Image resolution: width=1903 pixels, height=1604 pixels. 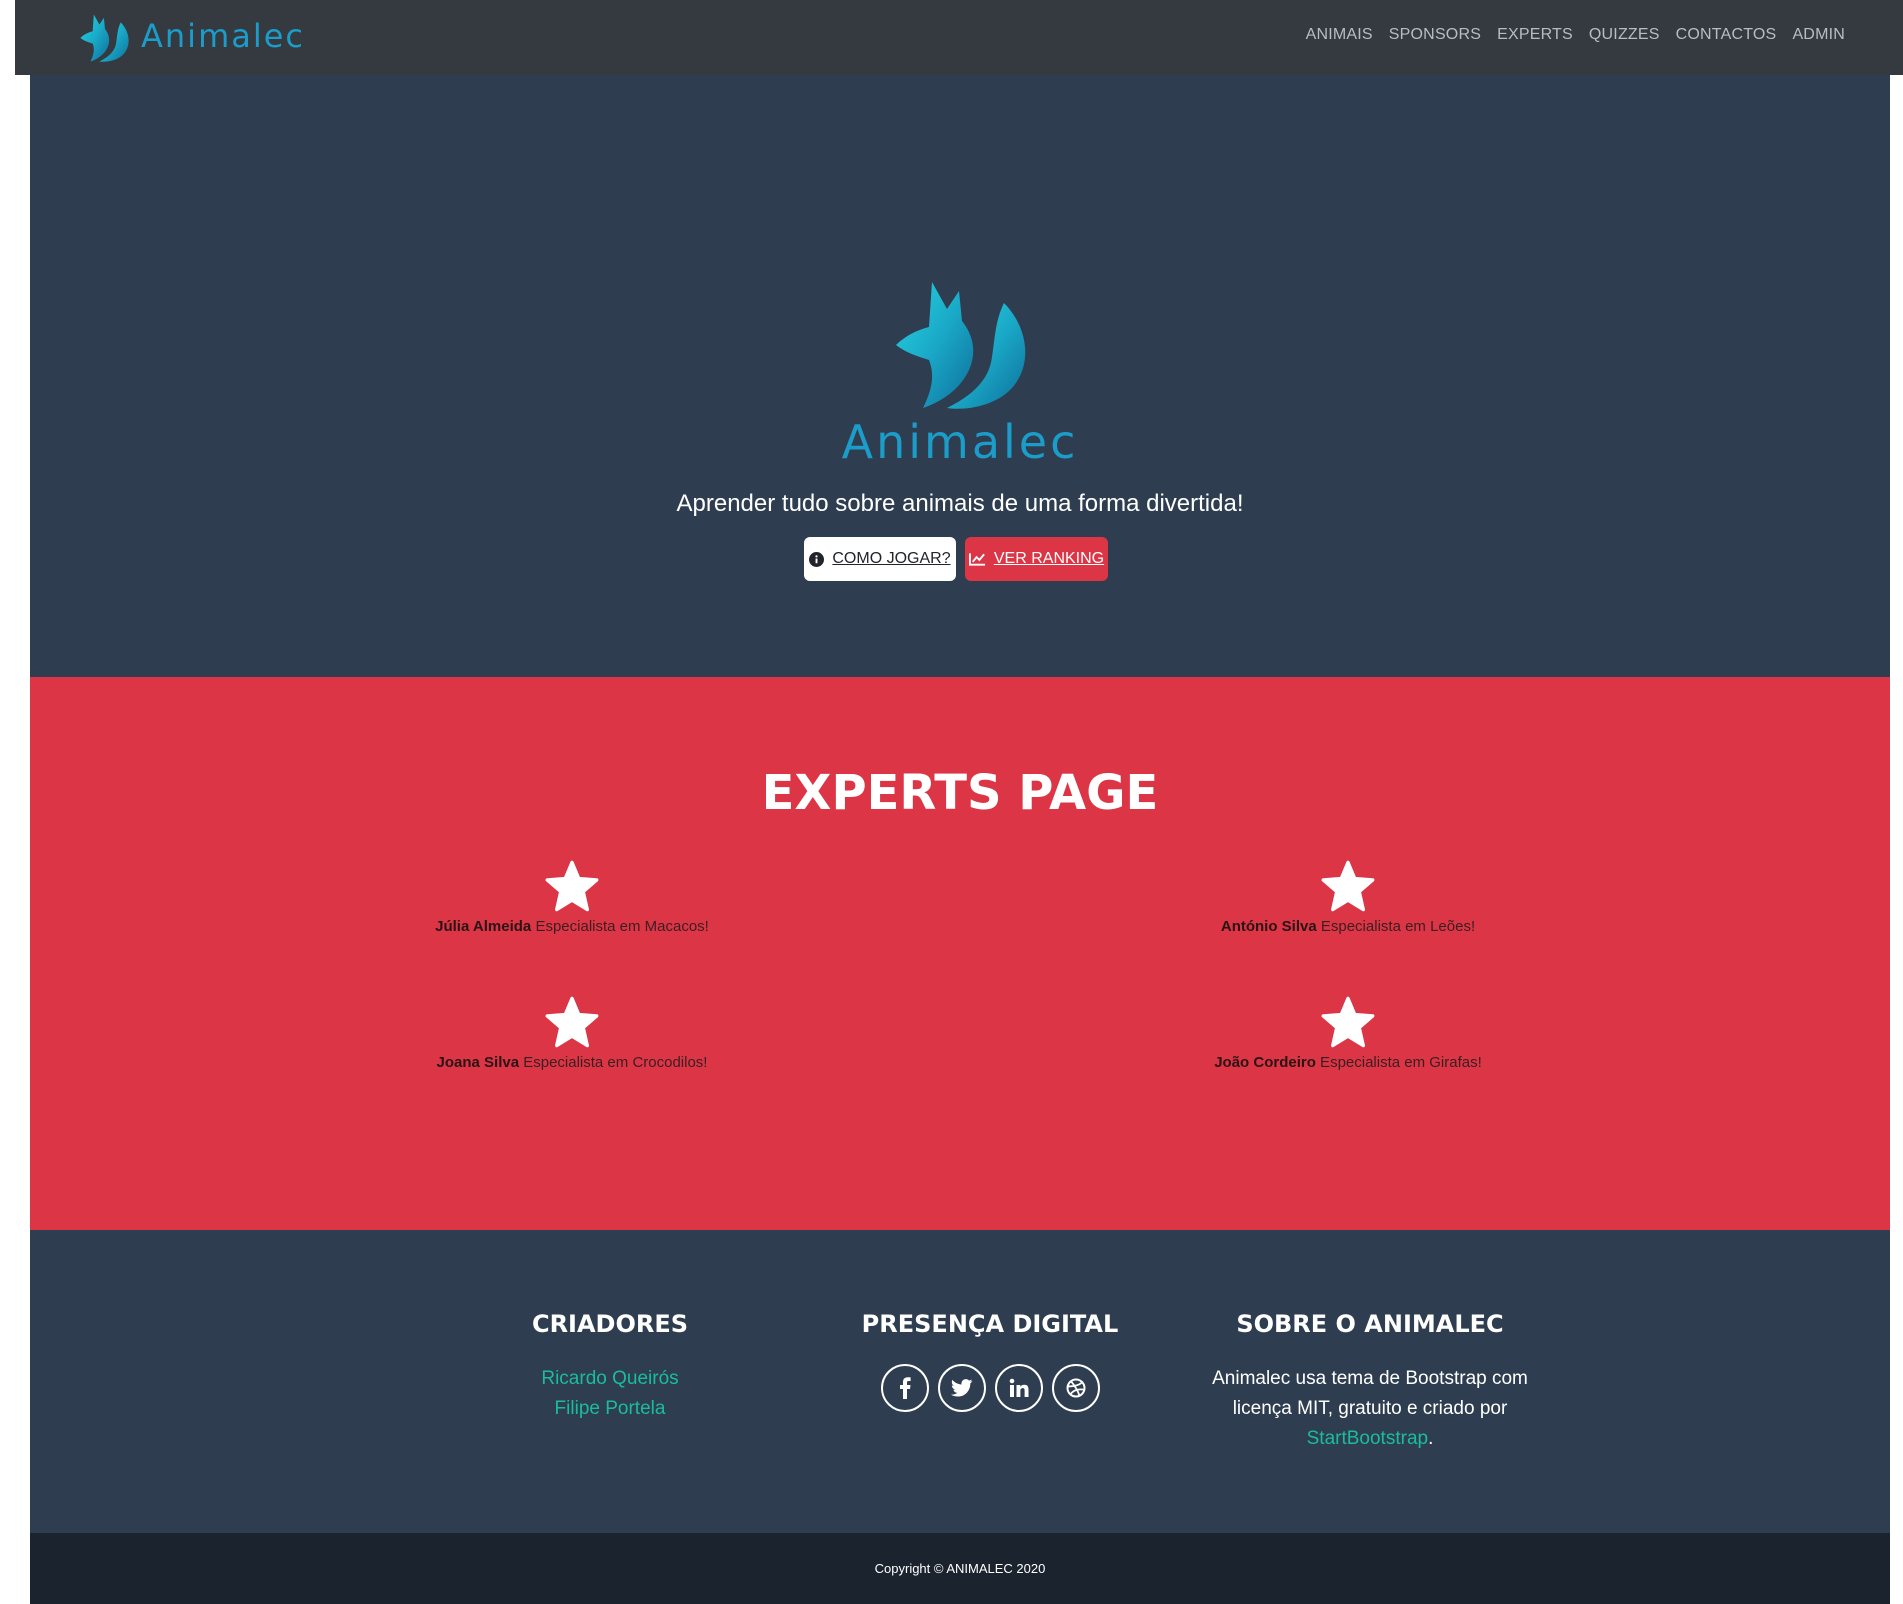 I want to click on expert-item: António Silva Especialista em Leões!, so click(x=1348, y=897).